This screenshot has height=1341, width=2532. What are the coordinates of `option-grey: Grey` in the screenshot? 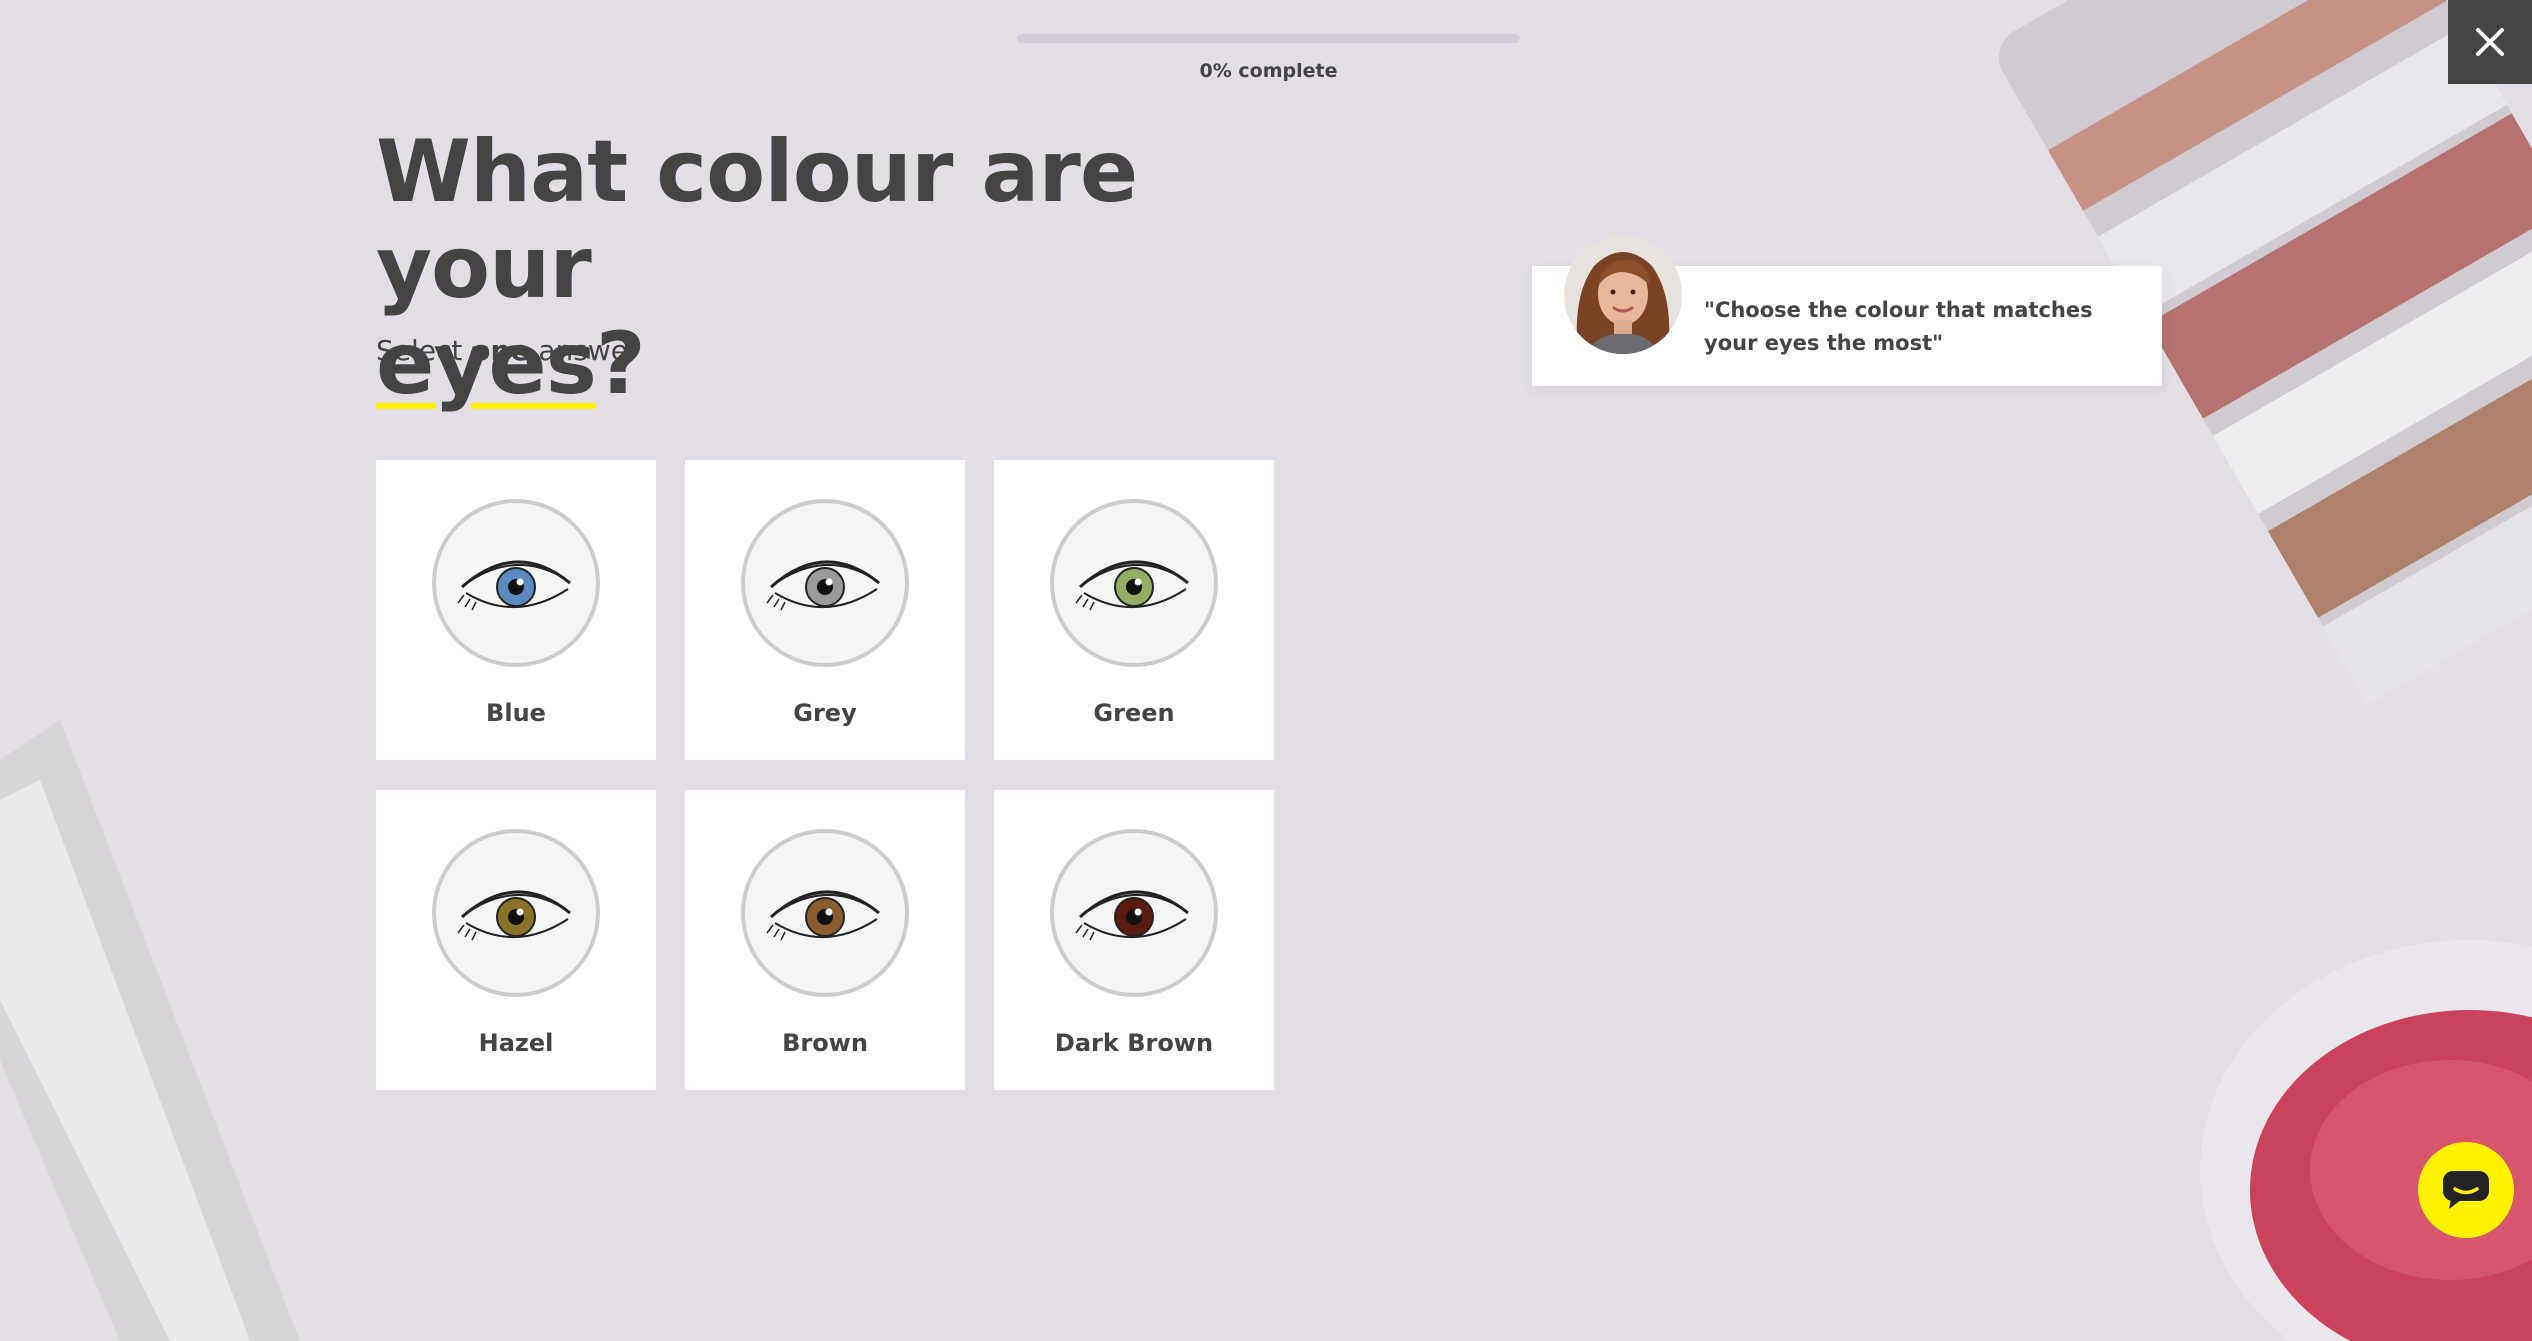 It's located at (825, 610).